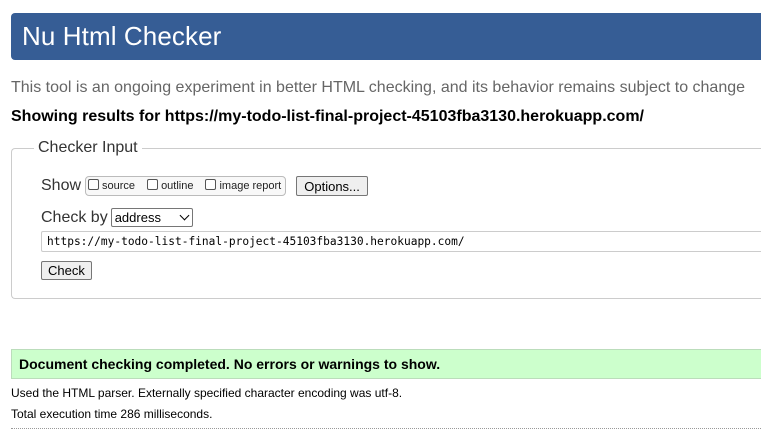  Describe the element at coordinates (137, 217) in the screenshot. I see `check-by-selected-value: address` at that location.